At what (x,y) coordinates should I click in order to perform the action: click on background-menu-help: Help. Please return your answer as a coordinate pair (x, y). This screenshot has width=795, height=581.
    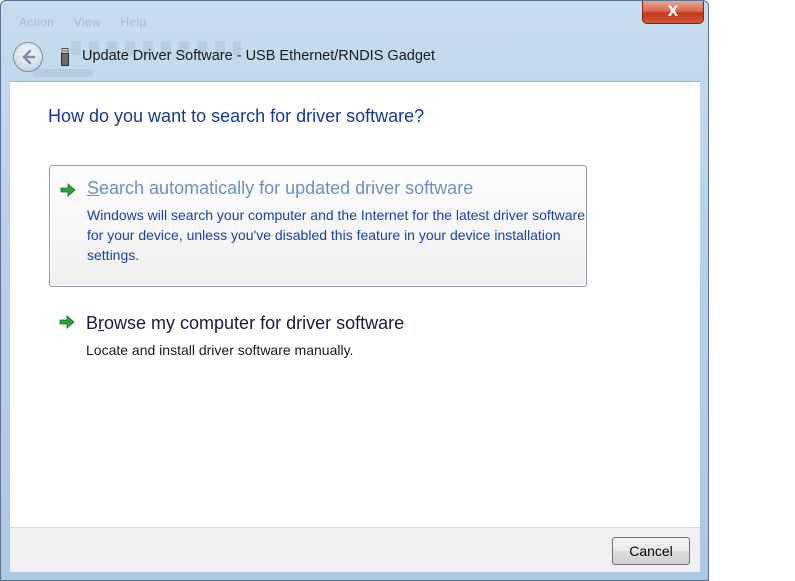
    Looking at the image, I should click on (133, 22).